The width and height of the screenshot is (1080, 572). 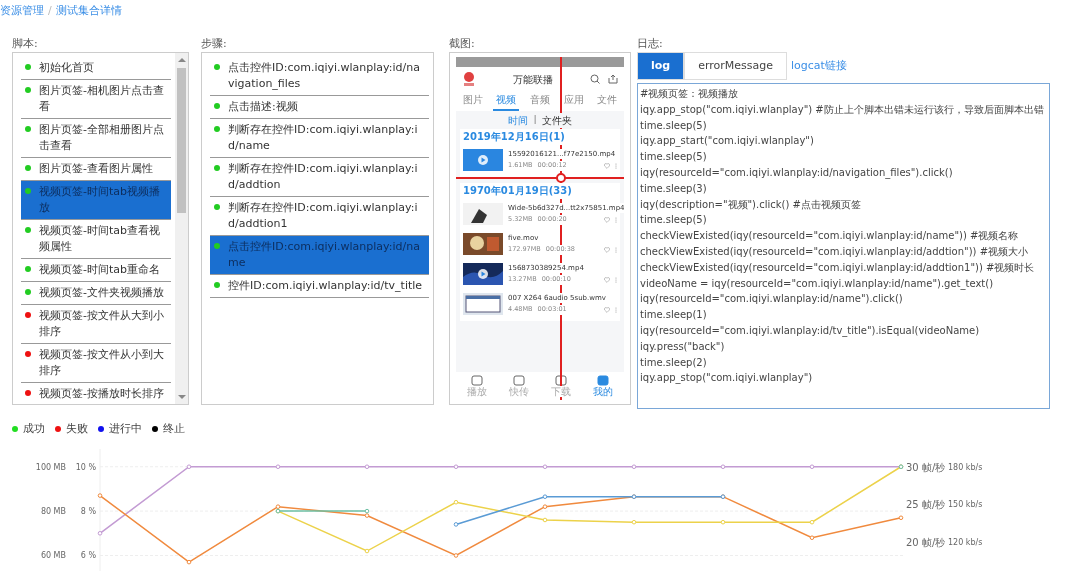 I want to click on list-item: 控件ID:com.iqiyi.wlanplay:id/tv_title, so click(x=319, y=286).